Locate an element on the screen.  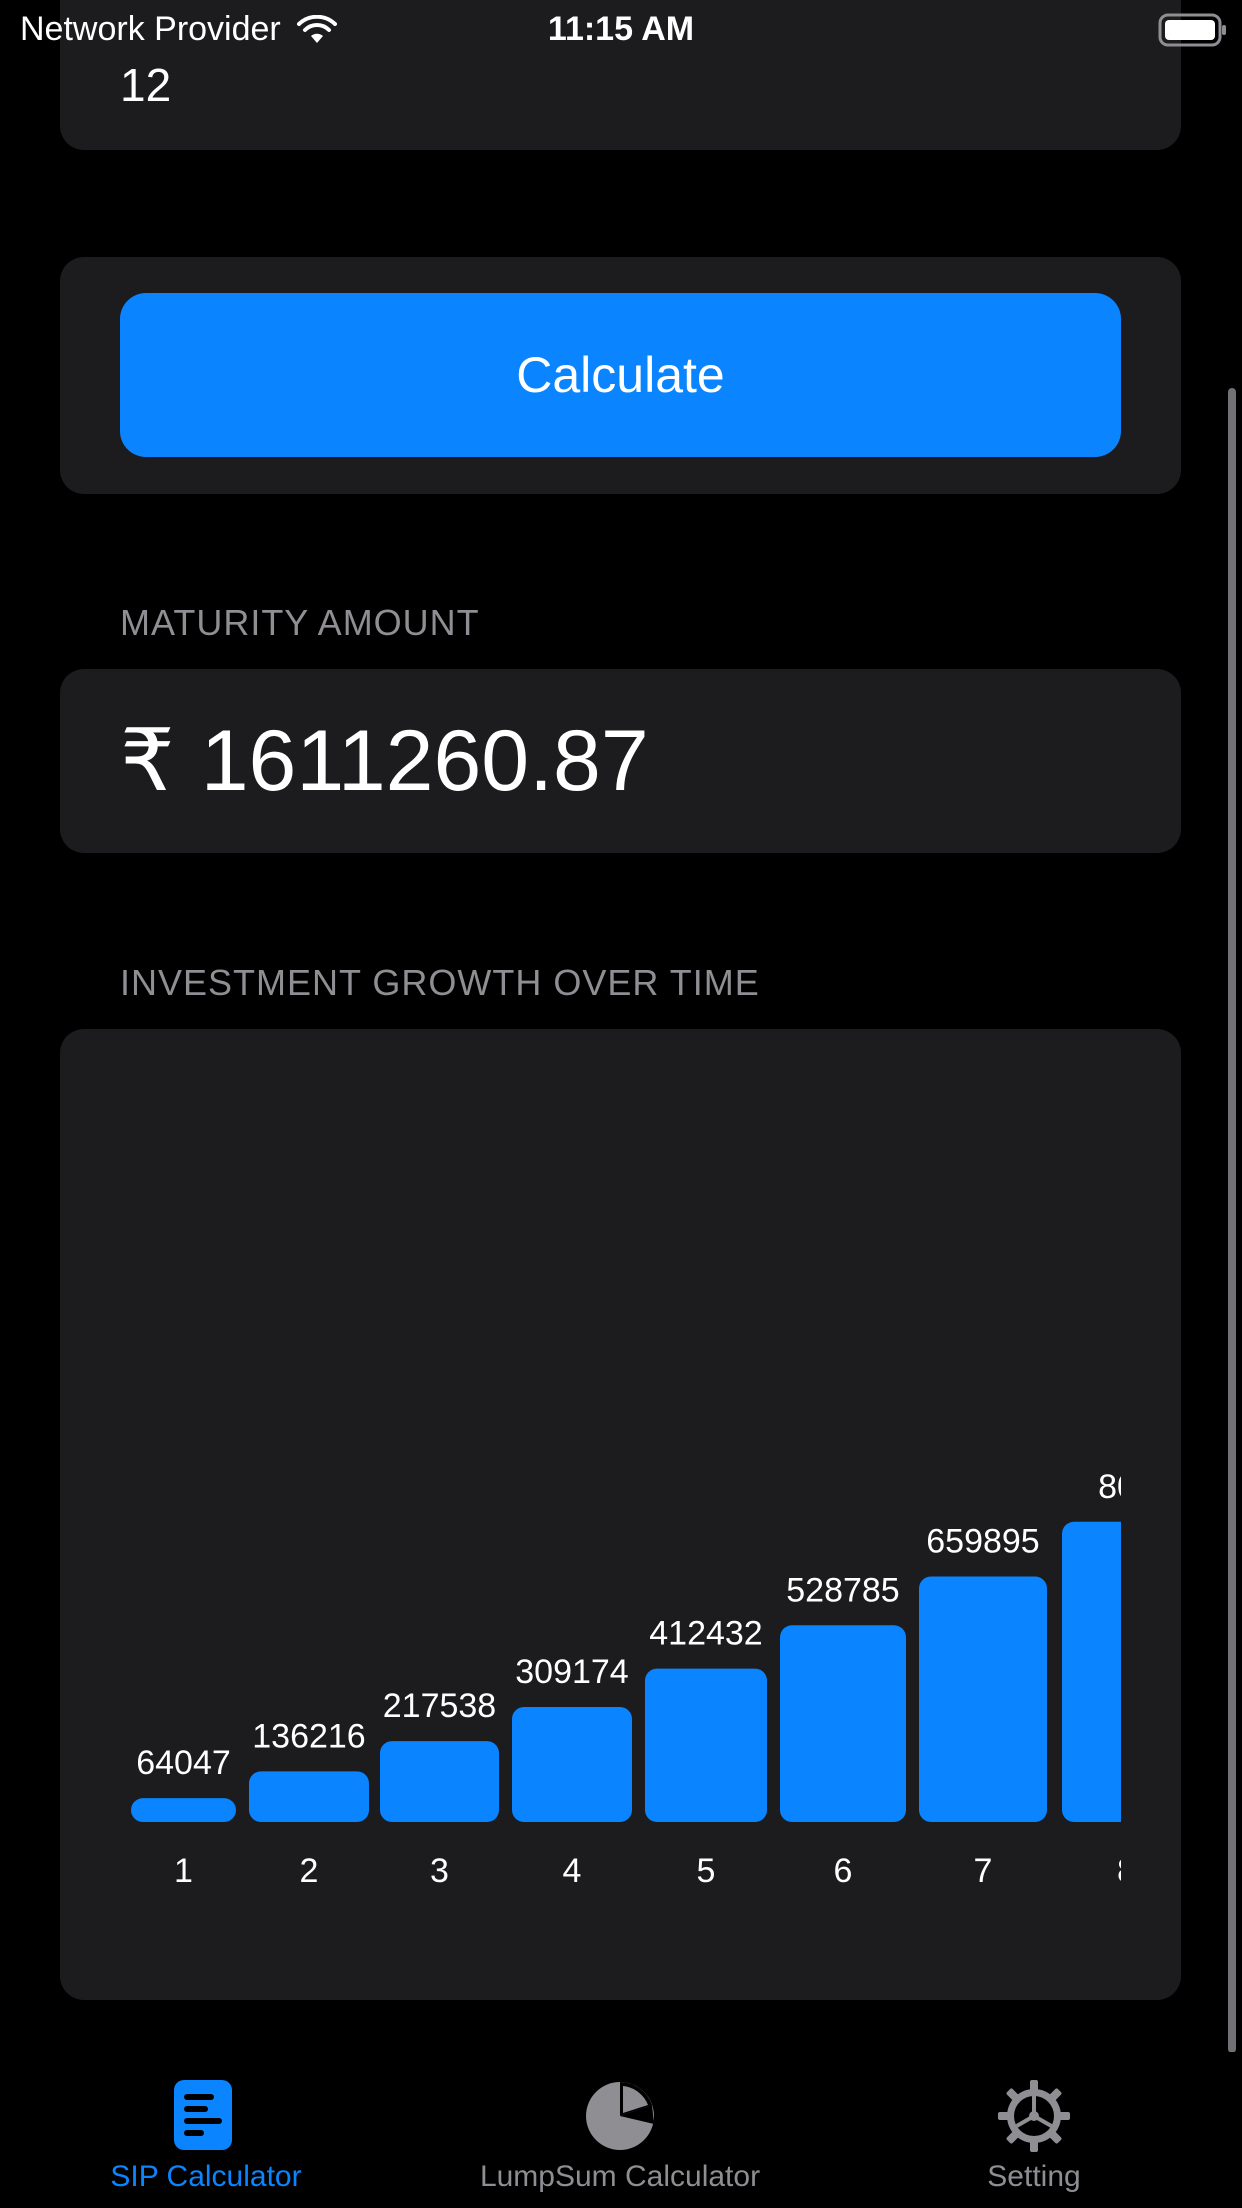
tab-lumpsum-label: LumpSum Calculator is located at coordinates (620, 2176).